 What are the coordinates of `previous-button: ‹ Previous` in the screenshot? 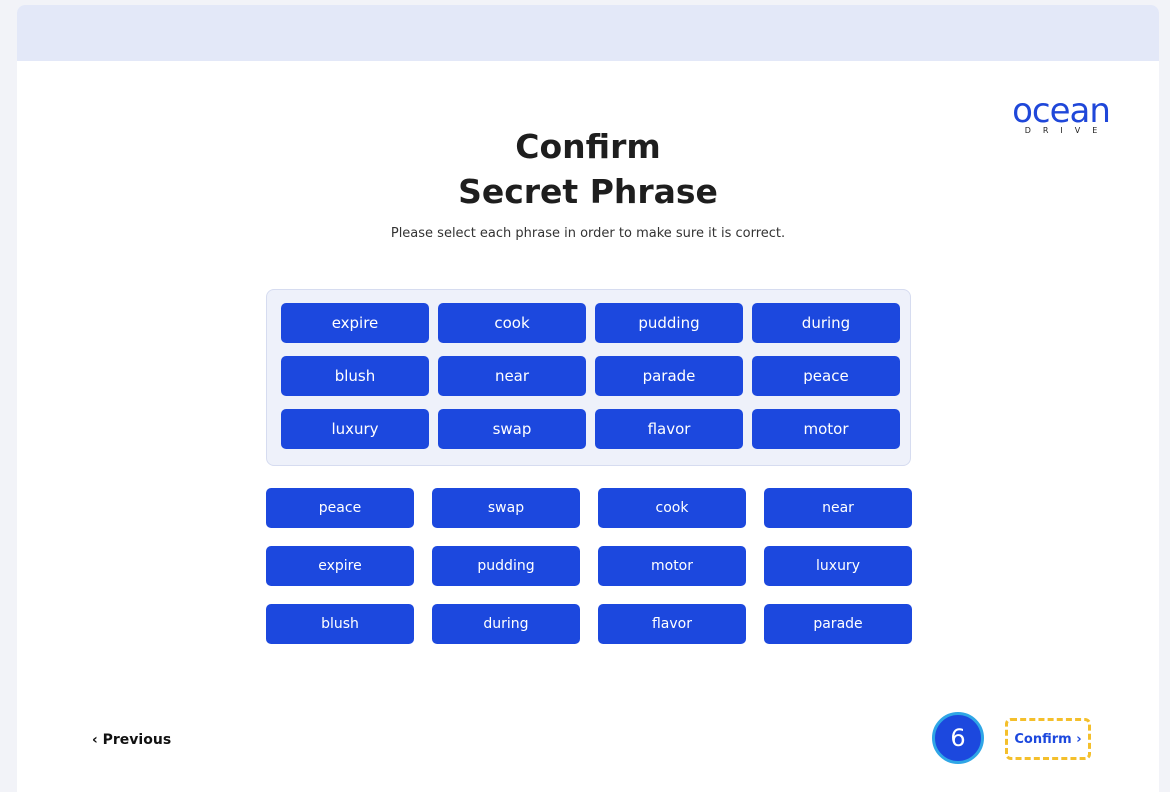 It's located at (131, 740).